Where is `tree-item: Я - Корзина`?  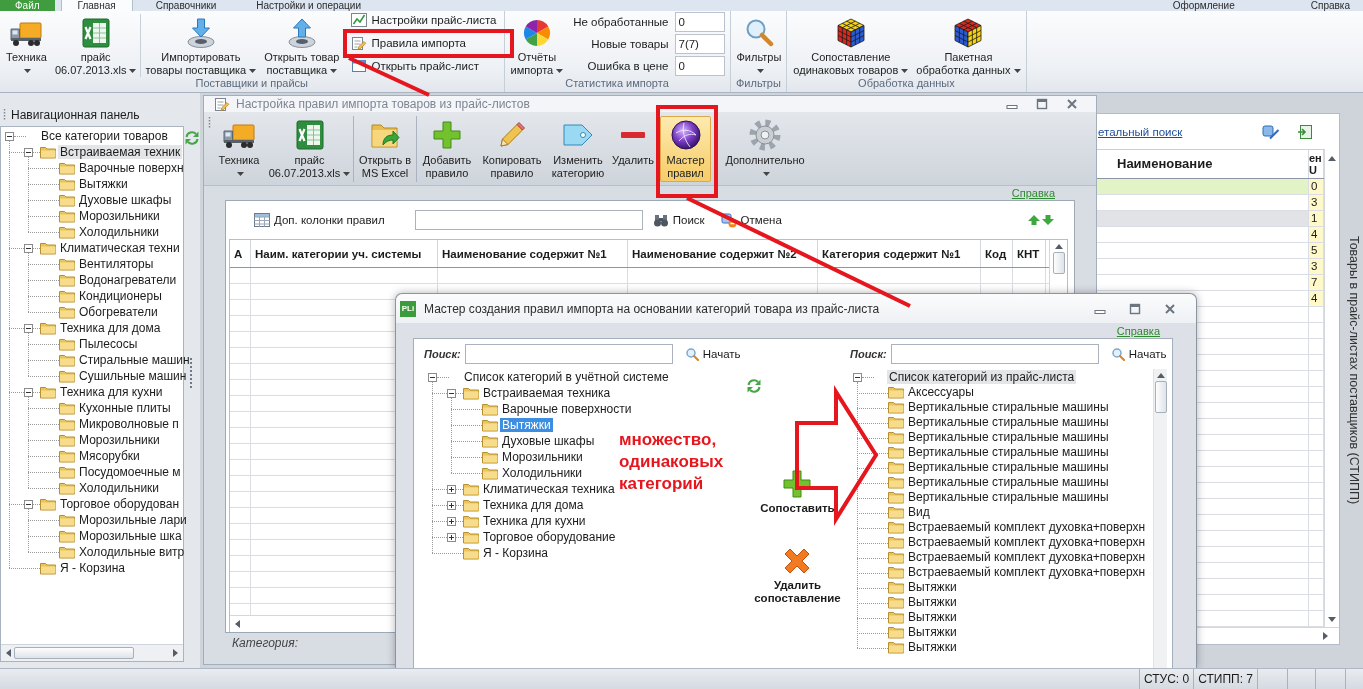
tree-item: Я - Корзина is located at coordinates (93, 568).